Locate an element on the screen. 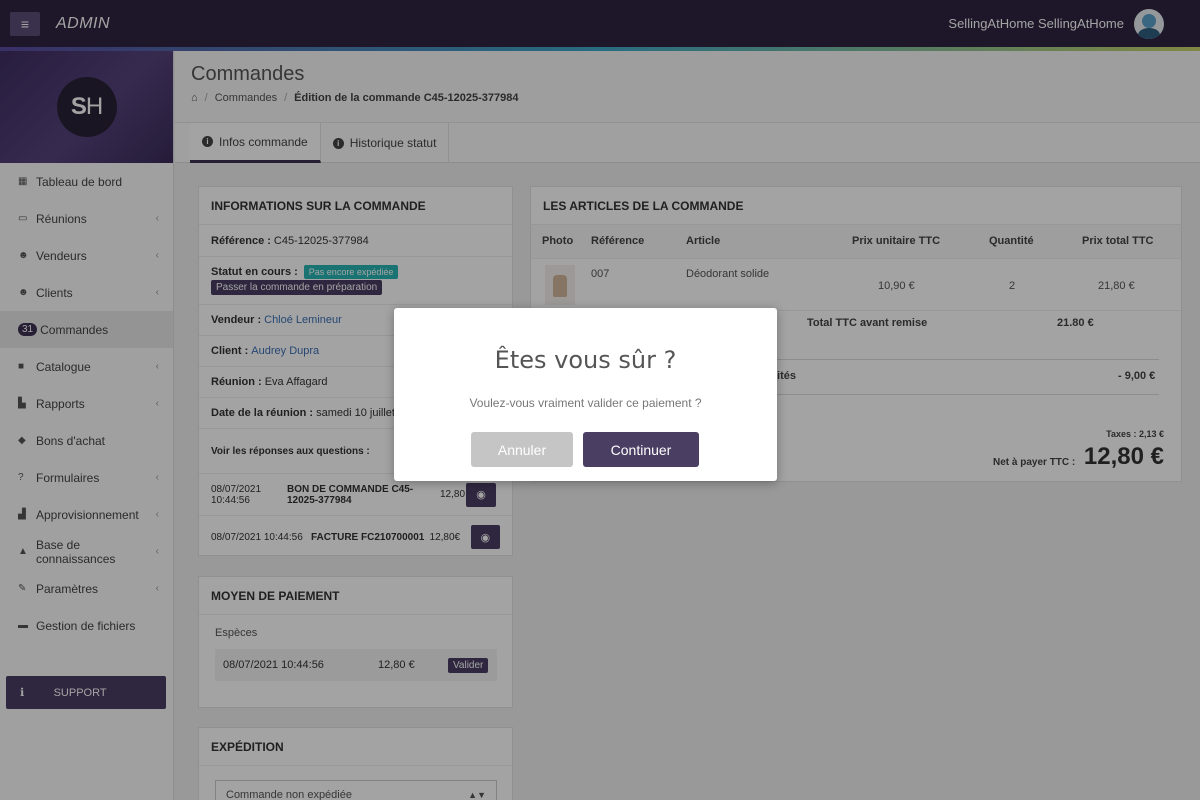 The height and width of the screenshot is (800, 1200). cancel-button: Annuler is located at coordinates (522, 449).